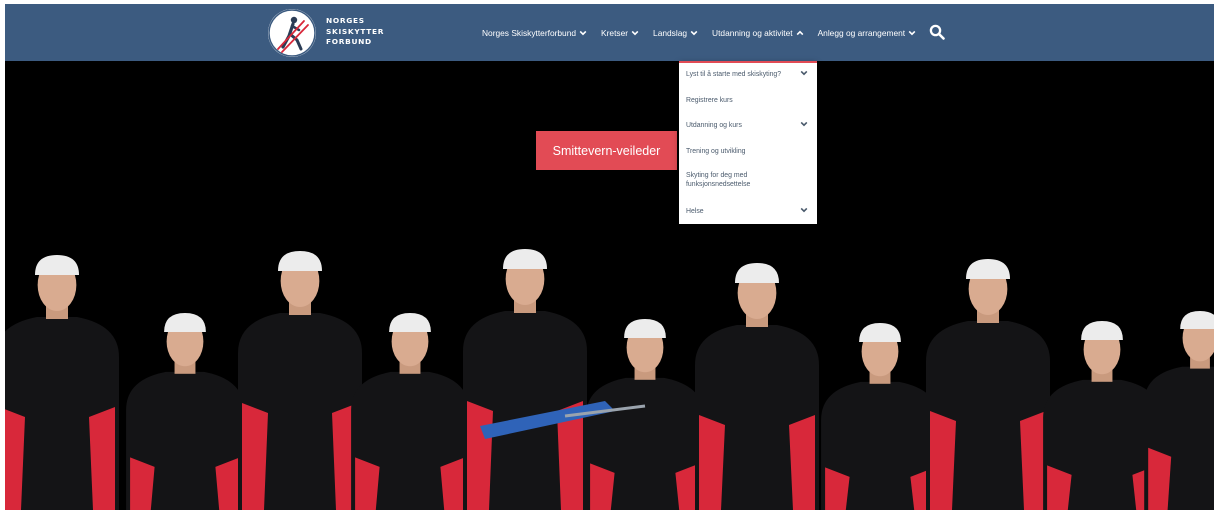  I want to click on dropdown-item-registrere-kurs: Registrere kurs, so click(741, 100).